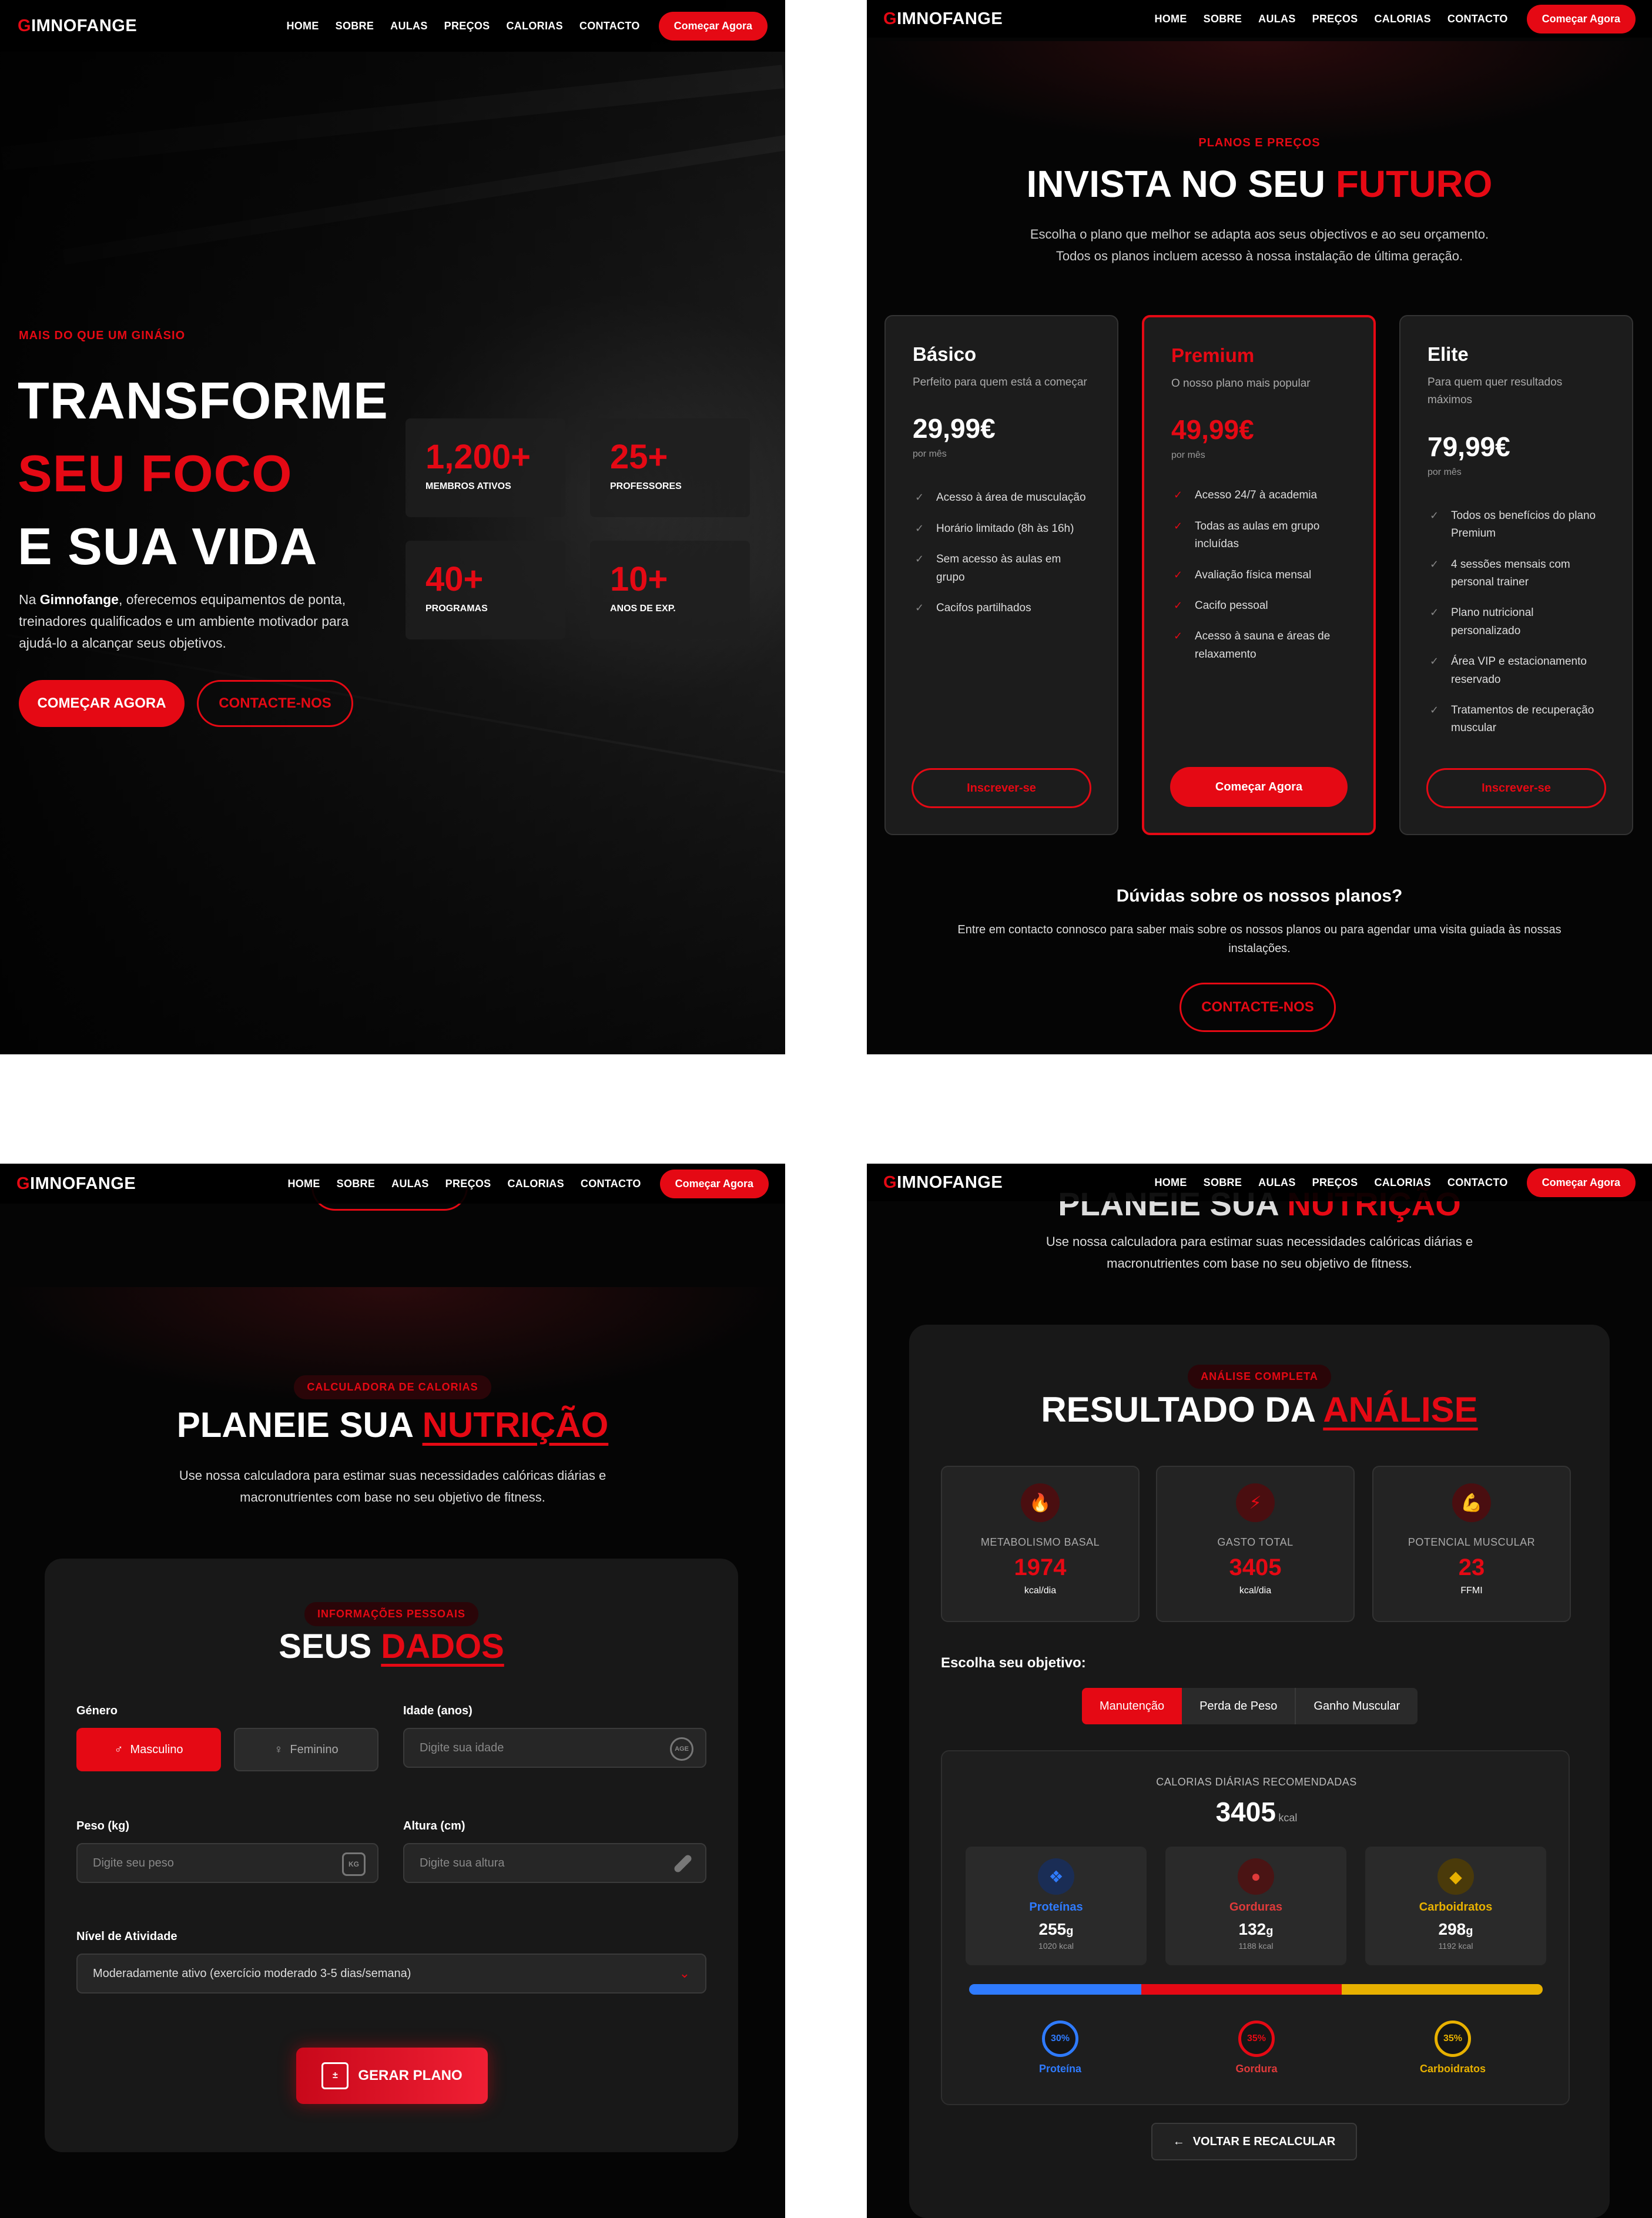  I want to click on stat-value: 10+, so click(639, 579).